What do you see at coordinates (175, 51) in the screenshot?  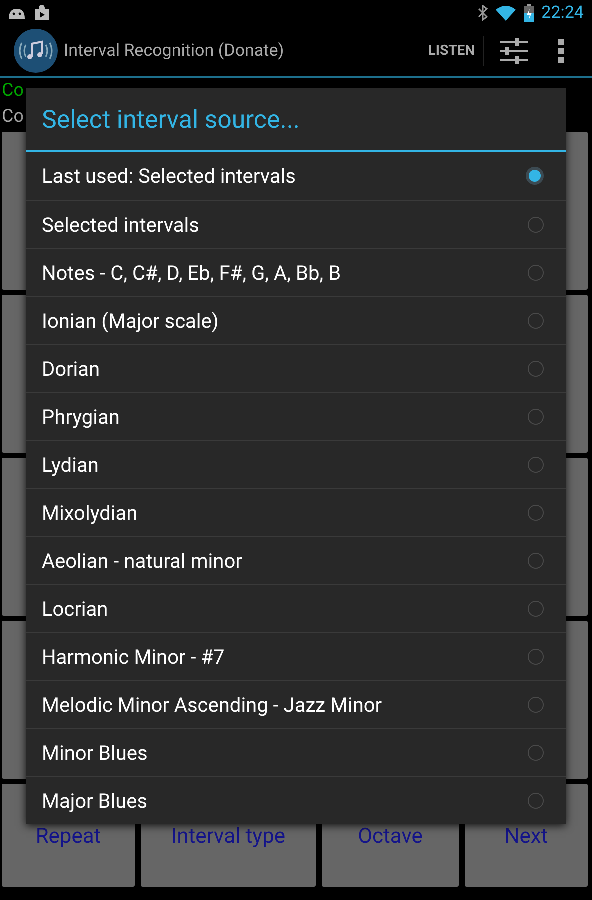 I see `app-title: Interval Recognition (Donate)` at bounding box center [175, 51].